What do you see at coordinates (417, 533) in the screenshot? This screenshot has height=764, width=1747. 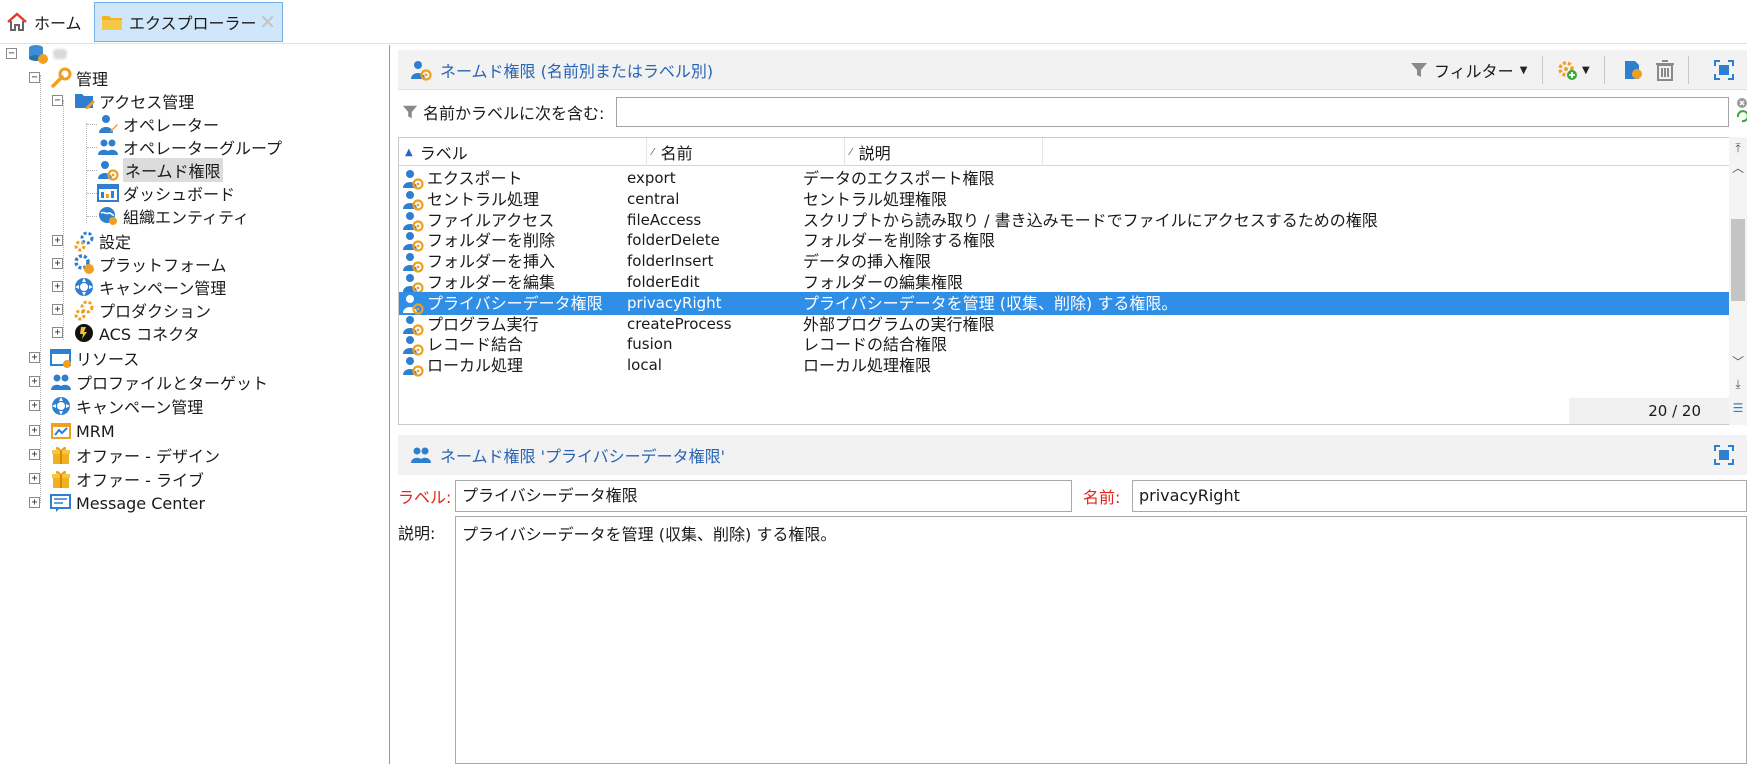 I see `description-caption: 説明:` at bounding box center [417, 533].